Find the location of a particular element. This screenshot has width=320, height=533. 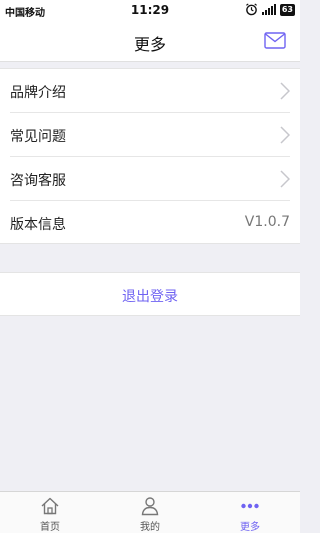

tab-label: 更多 is located at coordinates (250, 527).